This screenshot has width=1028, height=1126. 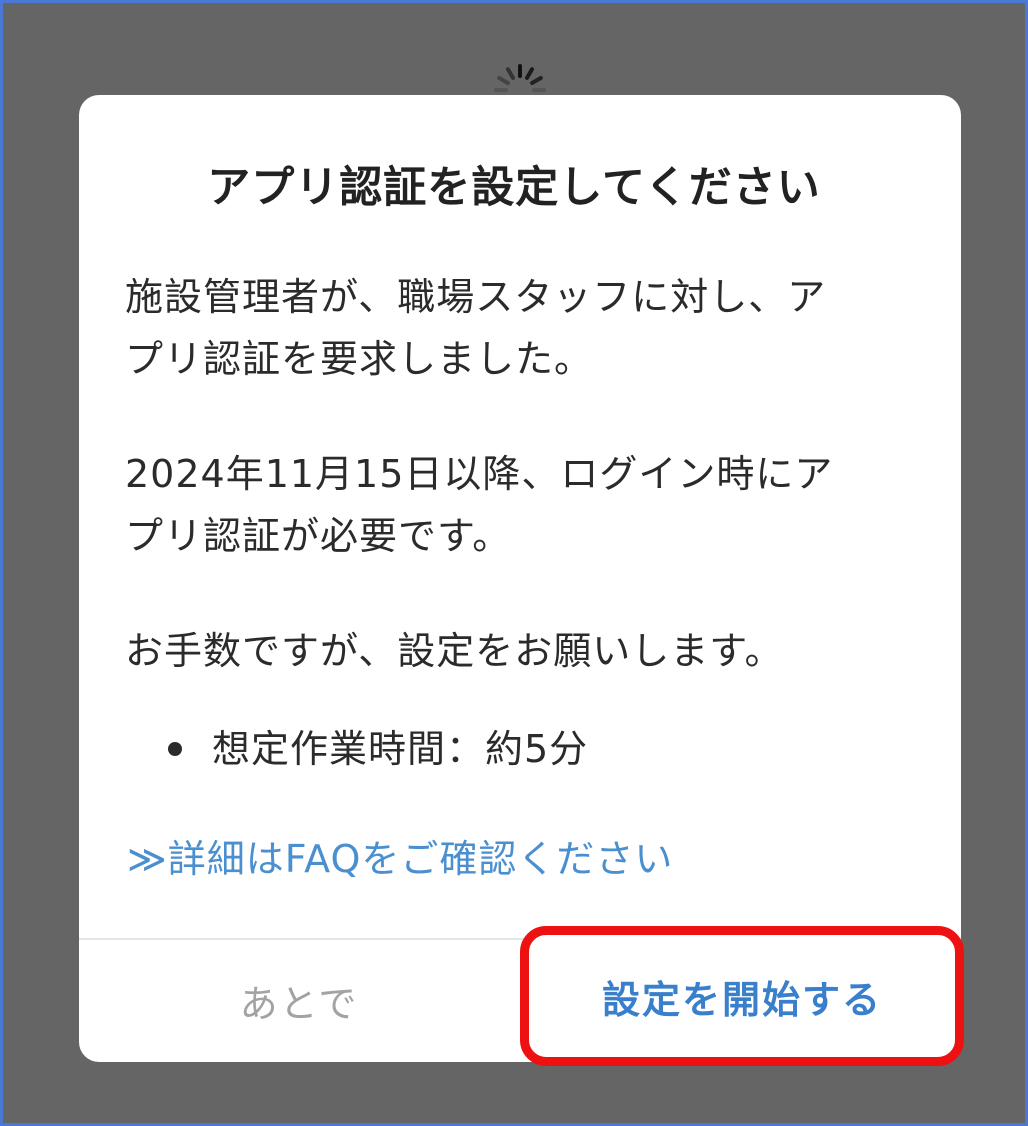 What do you see at coordinates (299, 1000) in the screenshot?
I see `later-button: あとで` at bounding box center [299, 1000].